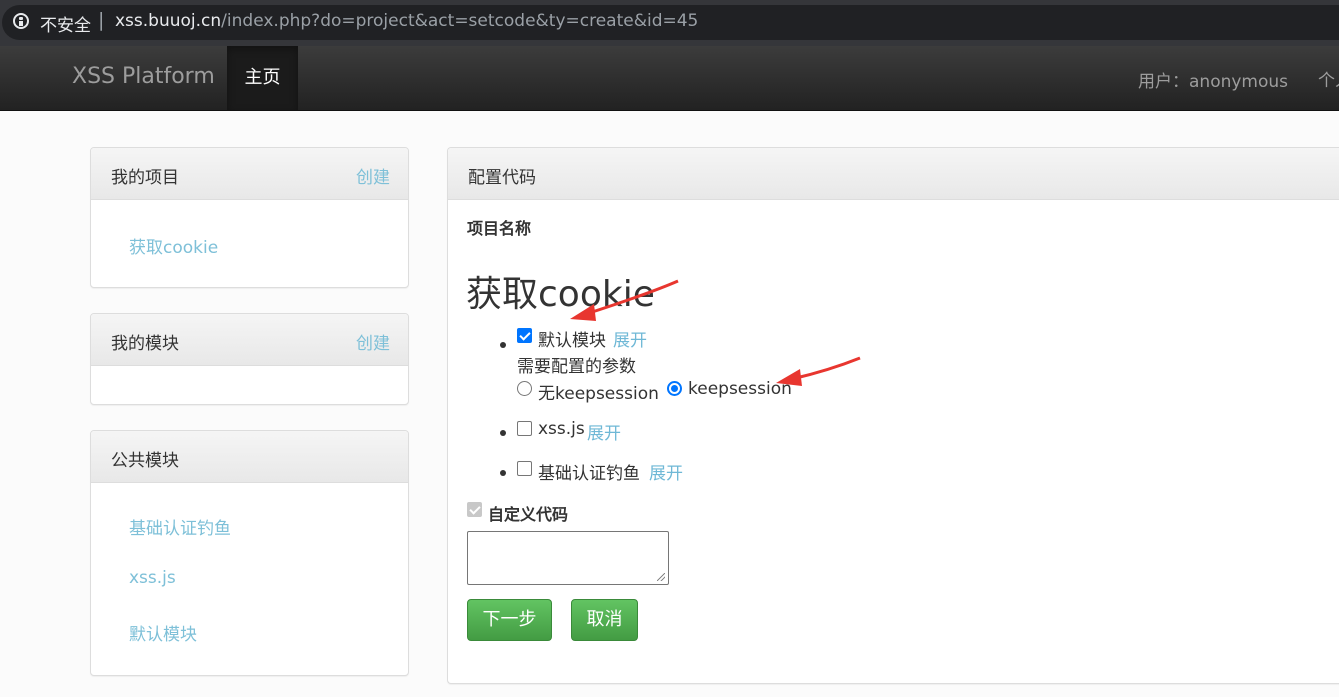  What do you see at coordinates (524, 428) in the screenshot?
I see `xssjs-checkbox` at bounding box center [524, 428].